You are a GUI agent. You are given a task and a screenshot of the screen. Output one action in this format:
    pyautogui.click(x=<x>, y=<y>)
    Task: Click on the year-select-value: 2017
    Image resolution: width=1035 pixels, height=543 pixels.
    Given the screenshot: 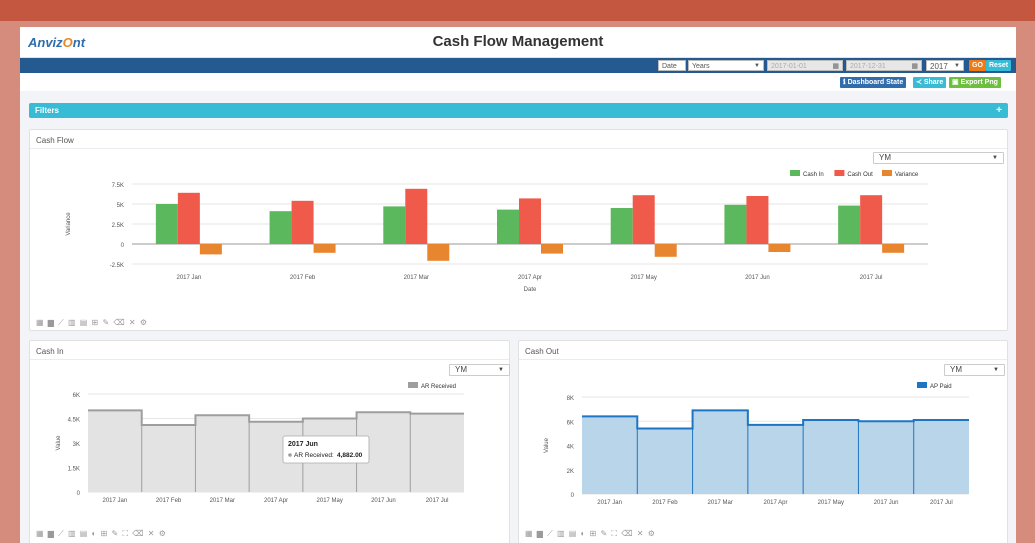 What is the action you would take?
    pyautogui.click(x=939, y=66)
    